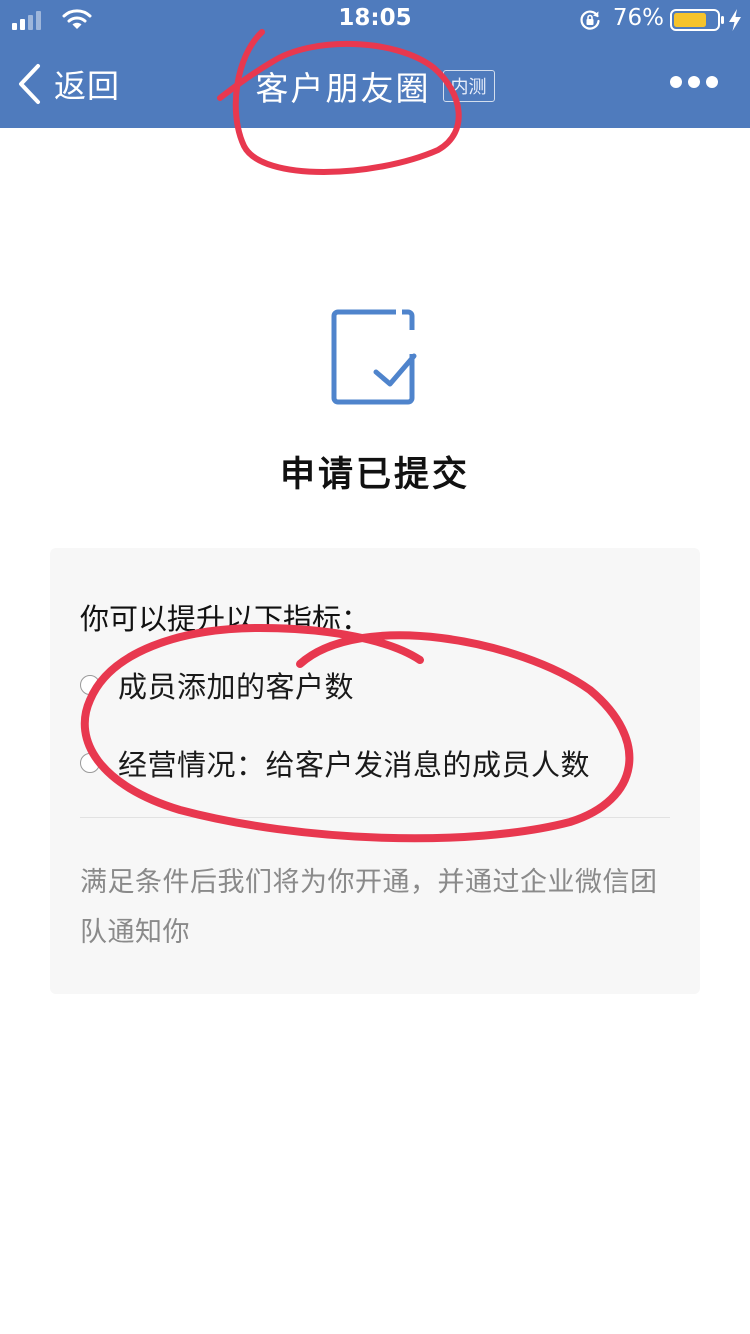 This screenshot has width=750, height=1334. I want to click on criteria-heading: 你可以提升以下指标：, so click(225, 619).